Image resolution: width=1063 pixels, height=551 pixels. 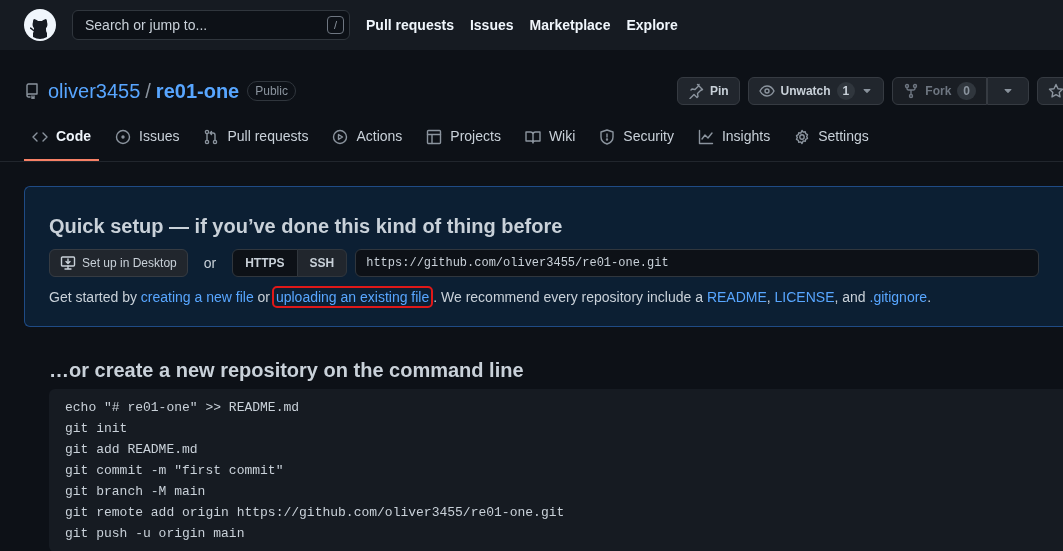 What do you see at coordinates (532, 136) in the screenshot?
I see `book-icon` at bounding box center [532, 136].